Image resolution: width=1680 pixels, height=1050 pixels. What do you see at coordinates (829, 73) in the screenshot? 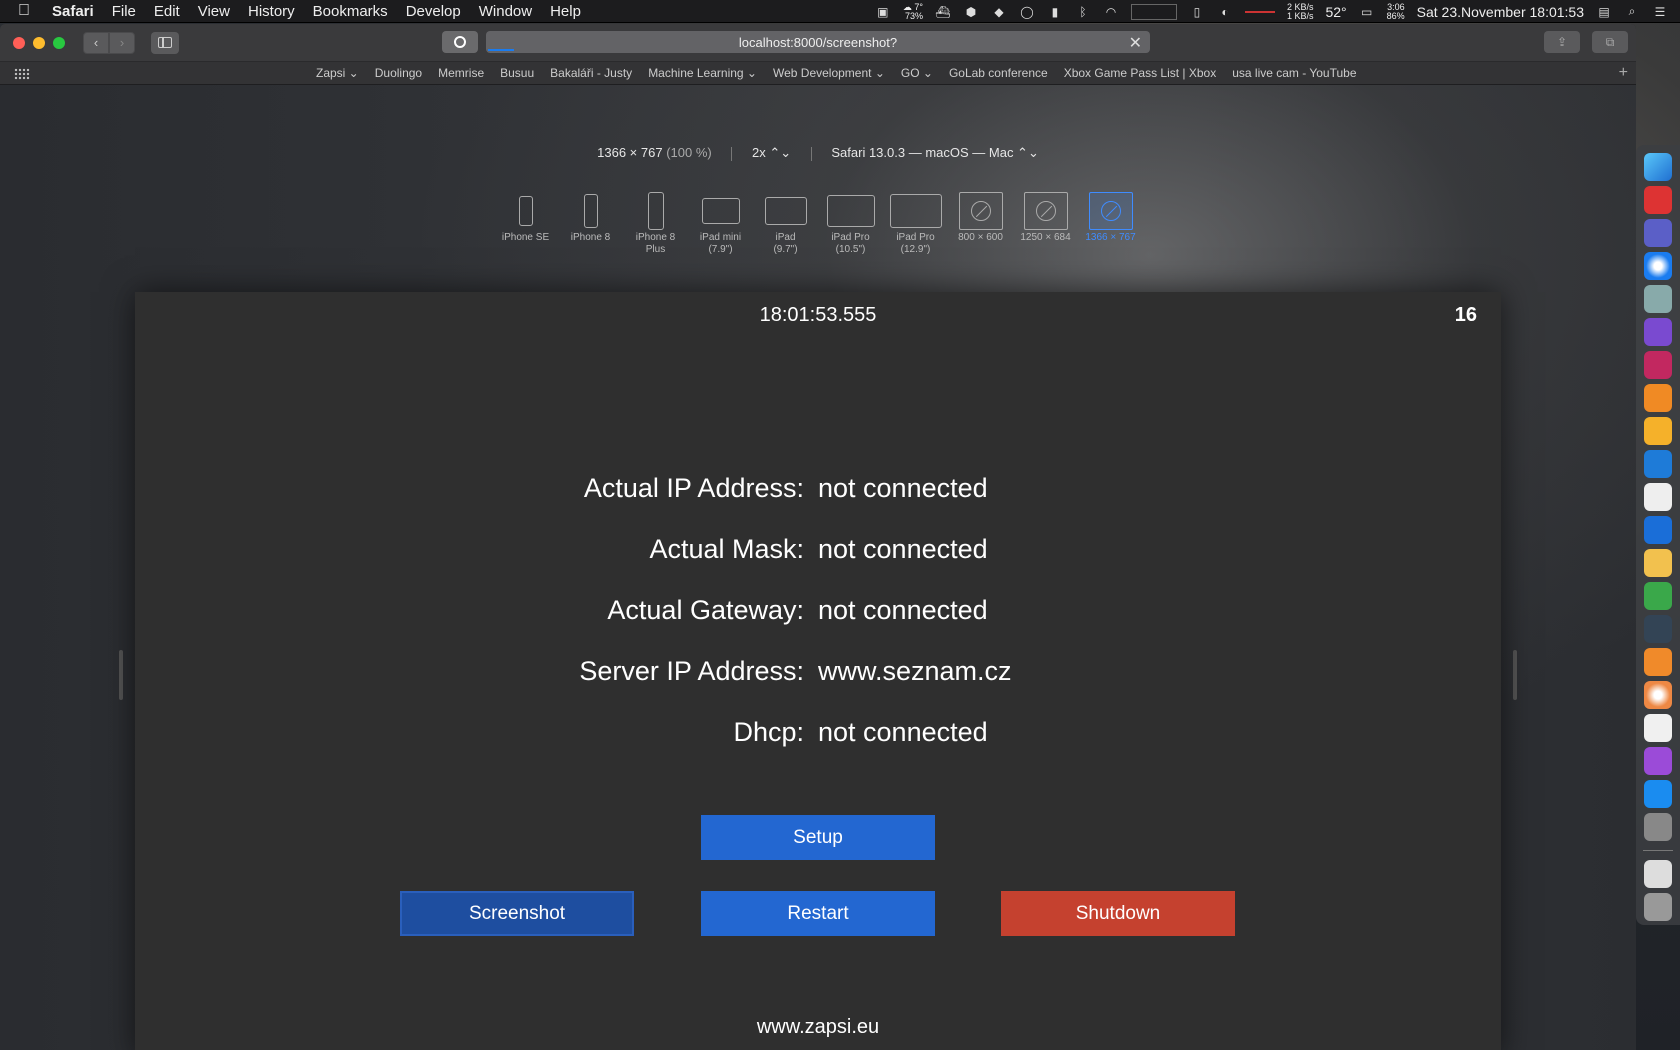
I see `favorite-web-development: Web Development ⌄` at bounding box center [829, 73].